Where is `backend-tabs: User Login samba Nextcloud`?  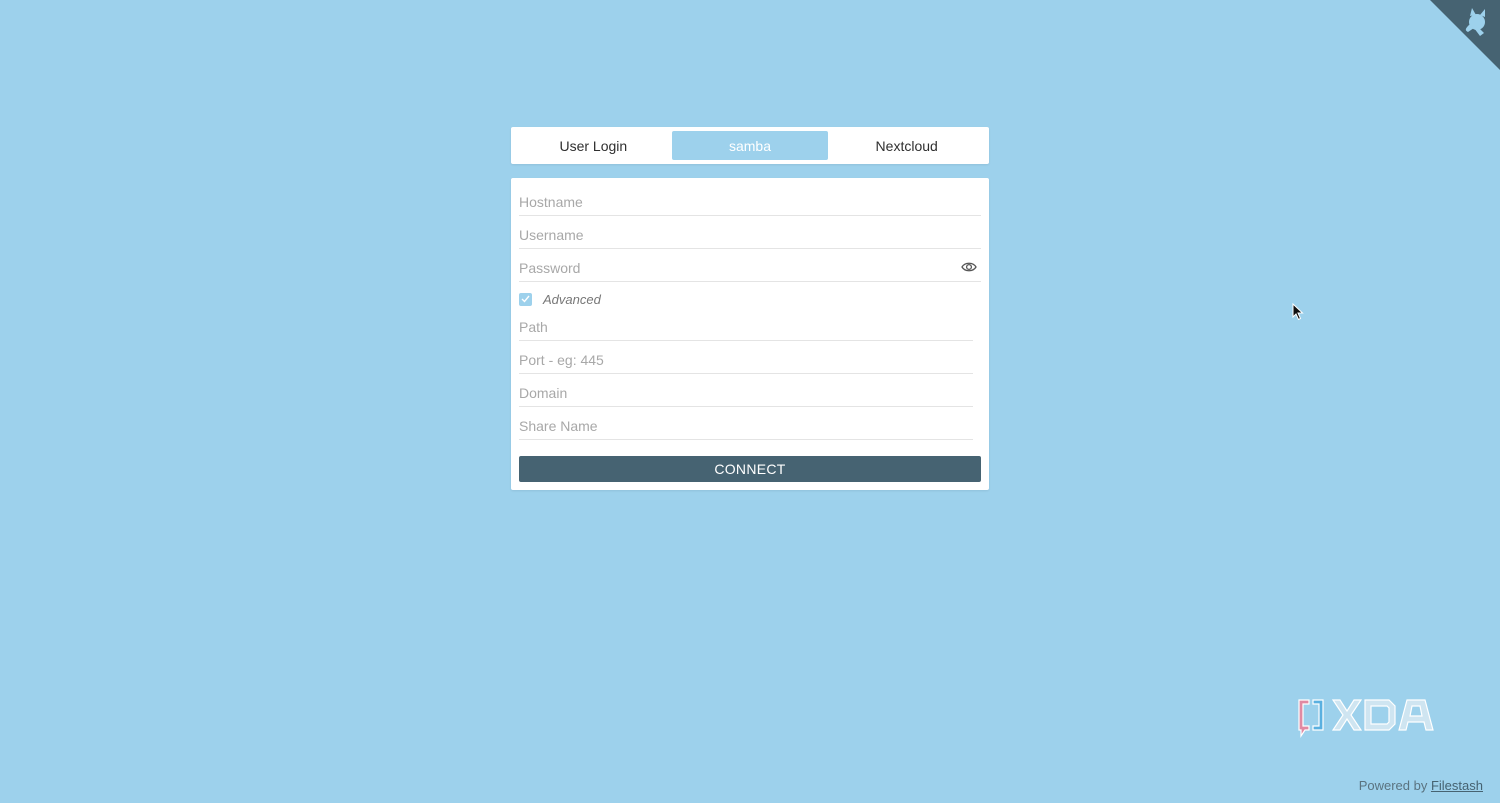 backend-tabs: User Login samba Nextcloud is located at coordinates (750, 145).